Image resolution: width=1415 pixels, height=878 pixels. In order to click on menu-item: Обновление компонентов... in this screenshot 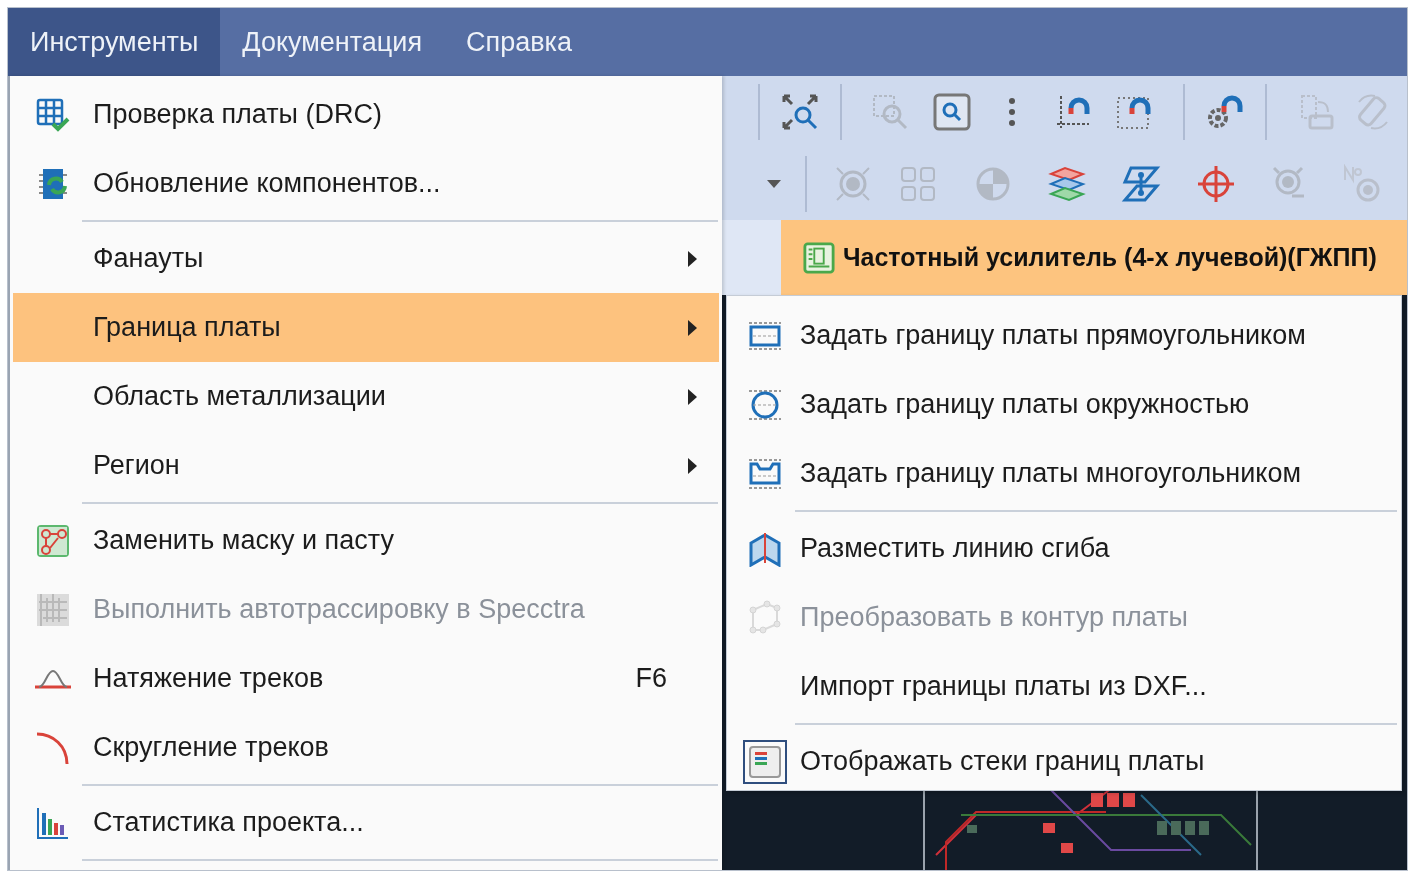, I will do `click(366, 183)`.